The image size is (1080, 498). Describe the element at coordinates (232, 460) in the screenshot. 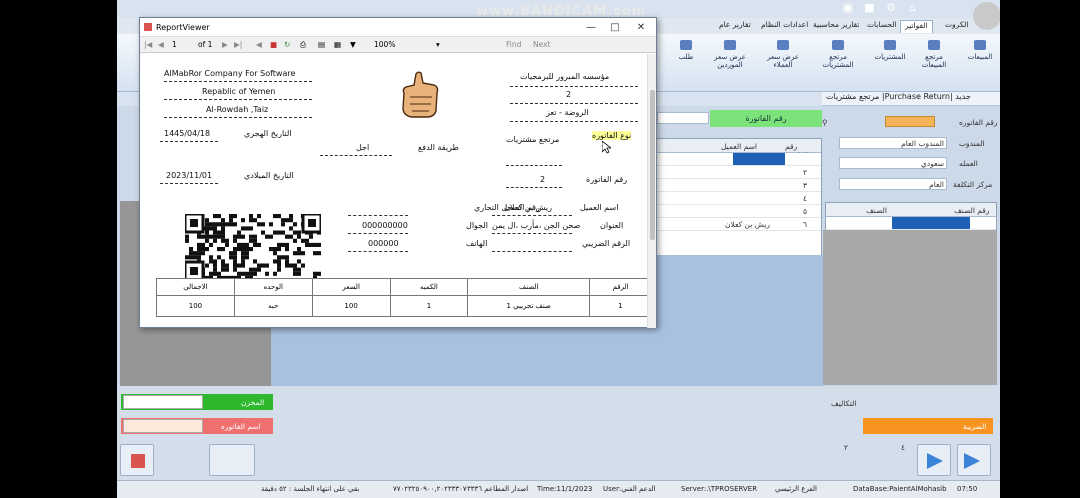

I see `cancel-button` at that location.